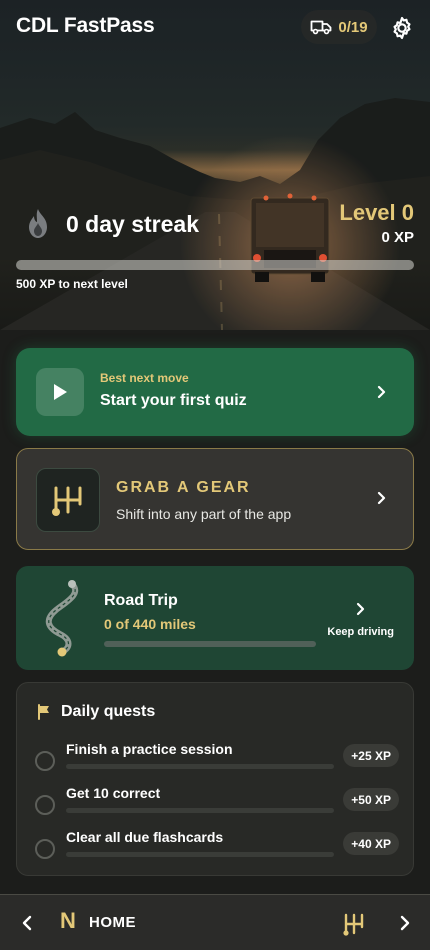 The height and width of the screenshot is (950, 430). I want to click on quest-label: Get 10 correct, so click(113, 793).